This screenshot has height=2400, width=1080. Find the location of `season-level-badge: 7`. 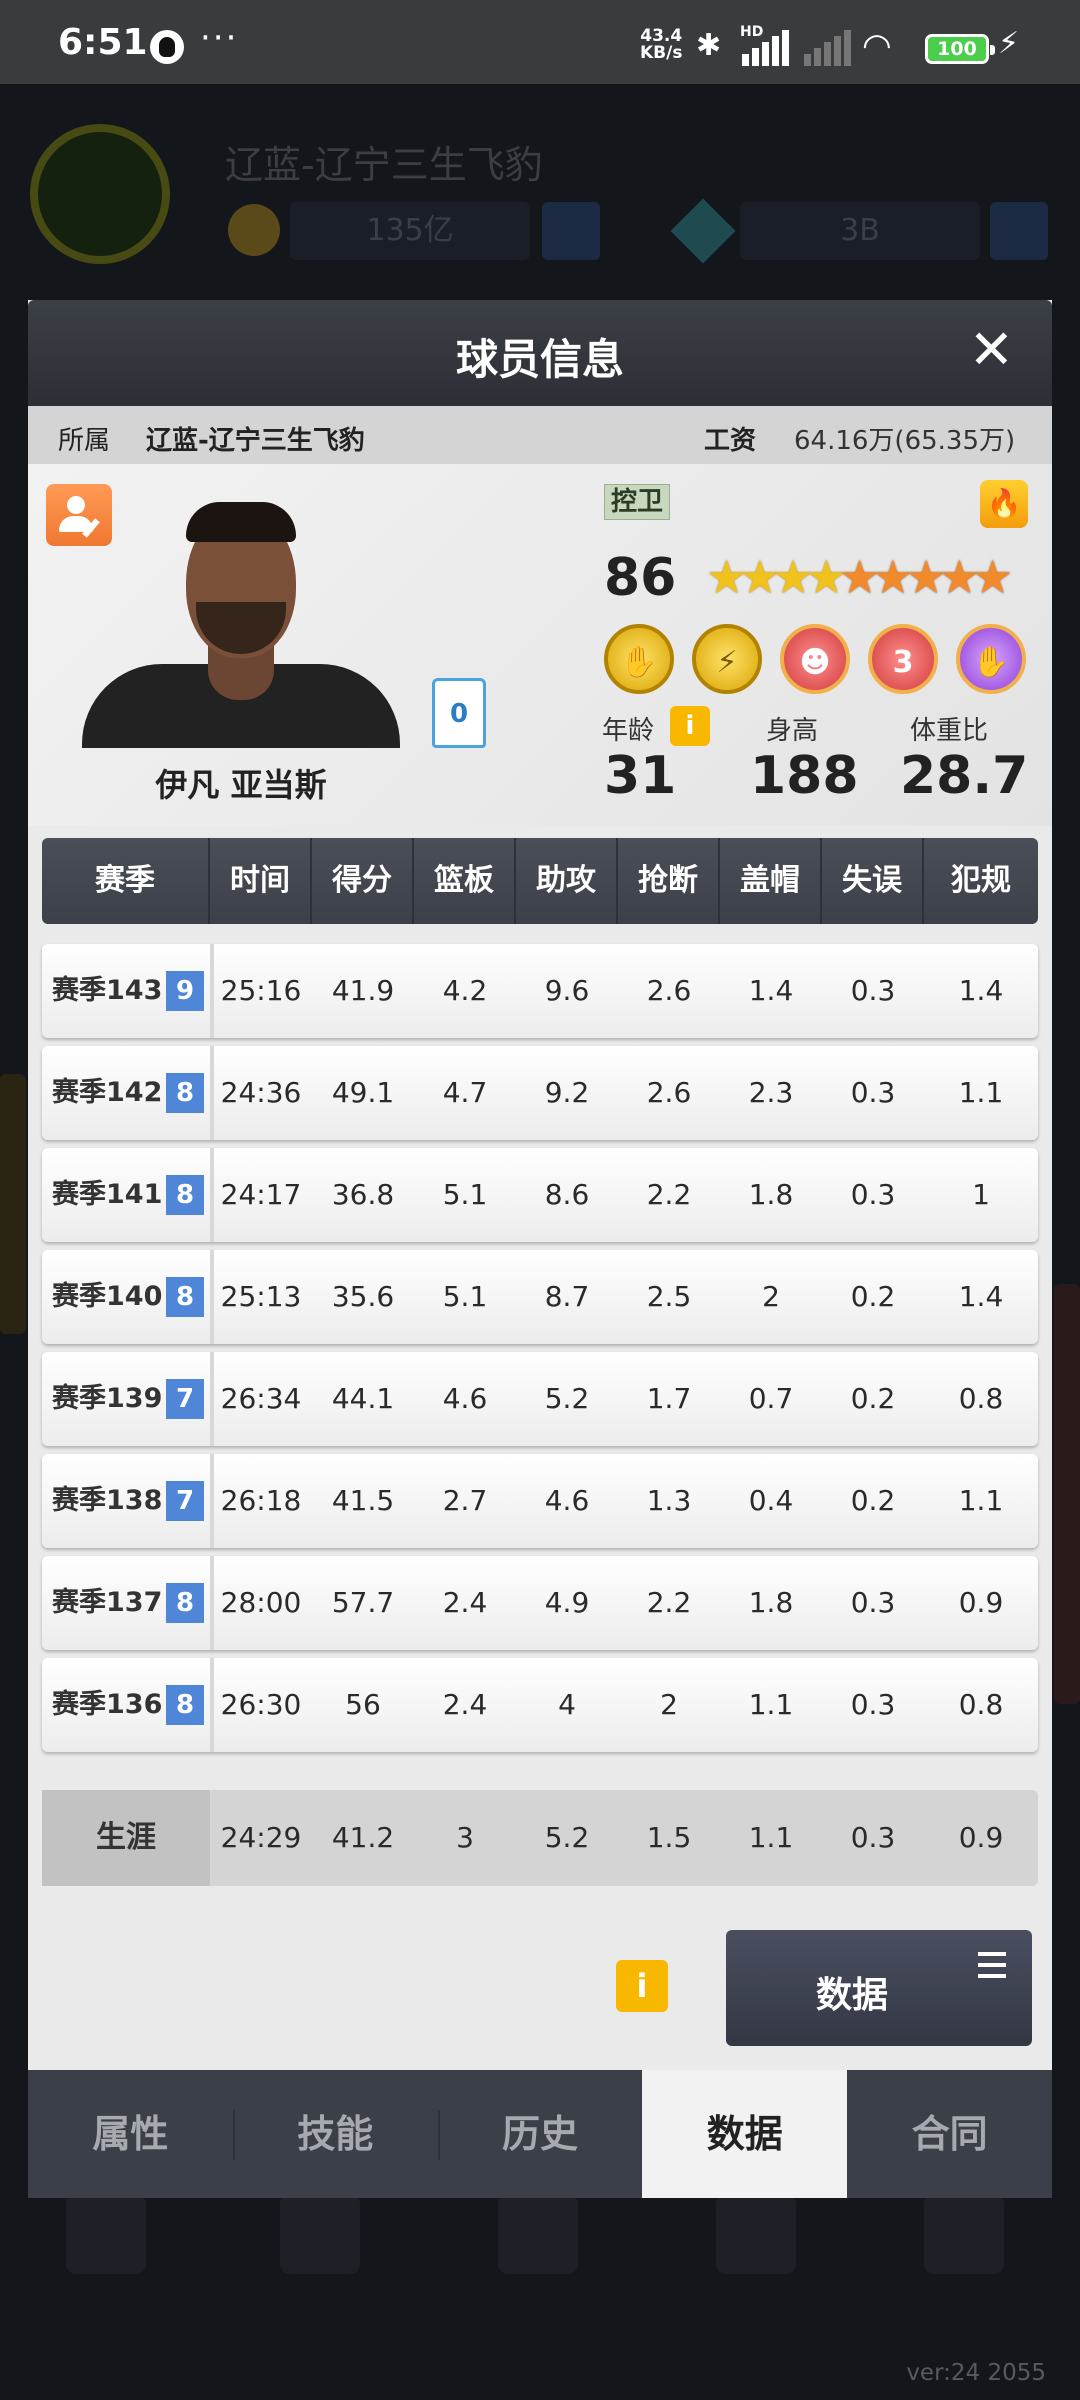

season-level-badge: 7 is located at coordinates (185, 1501).